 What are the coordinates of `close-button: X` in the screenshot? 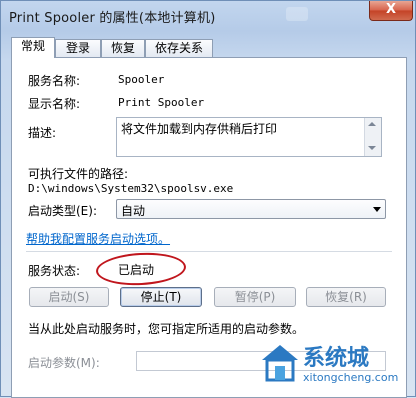 It's located at (391, 11).